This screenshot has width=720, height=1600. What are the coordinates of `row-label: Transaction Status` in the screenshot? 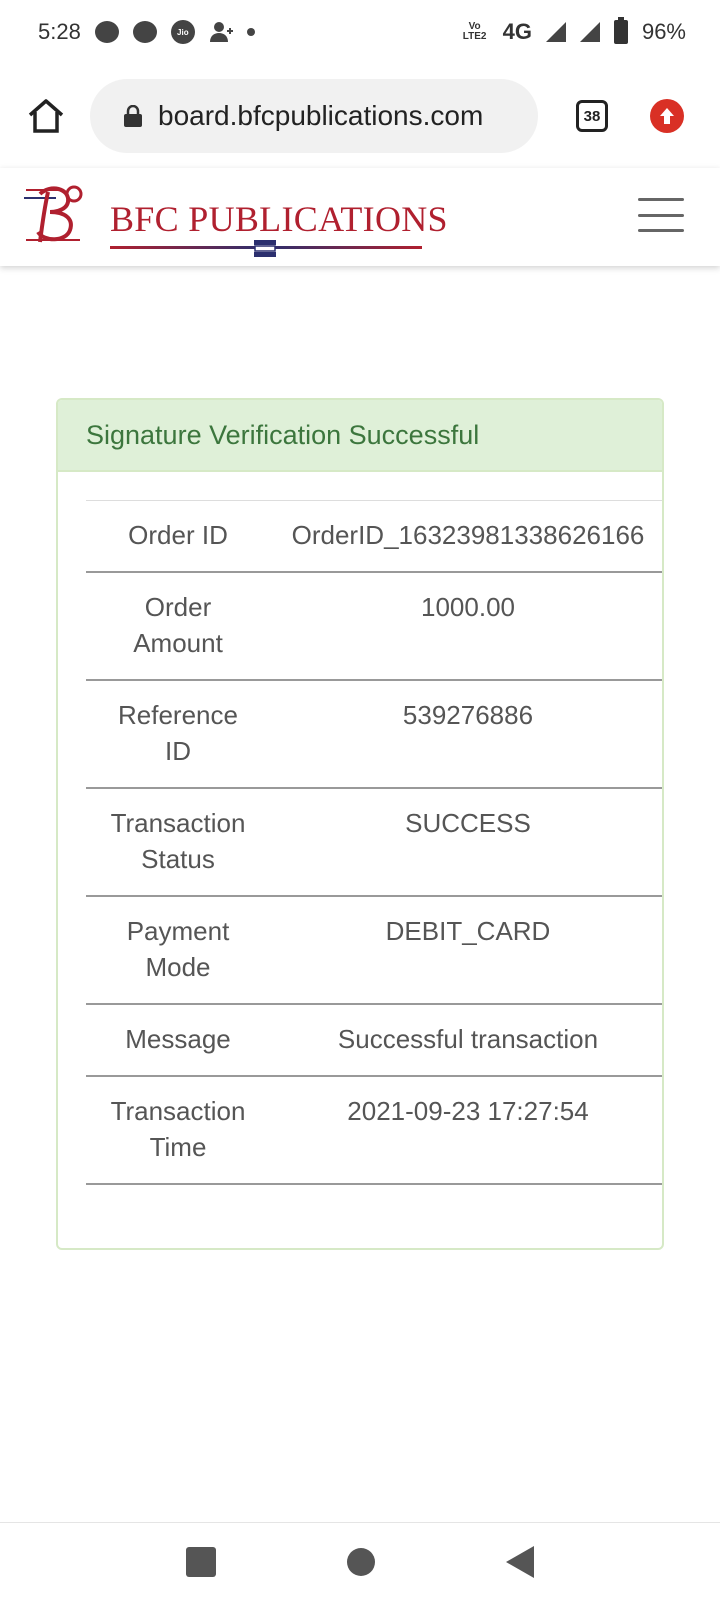 It's located at (178, 841).